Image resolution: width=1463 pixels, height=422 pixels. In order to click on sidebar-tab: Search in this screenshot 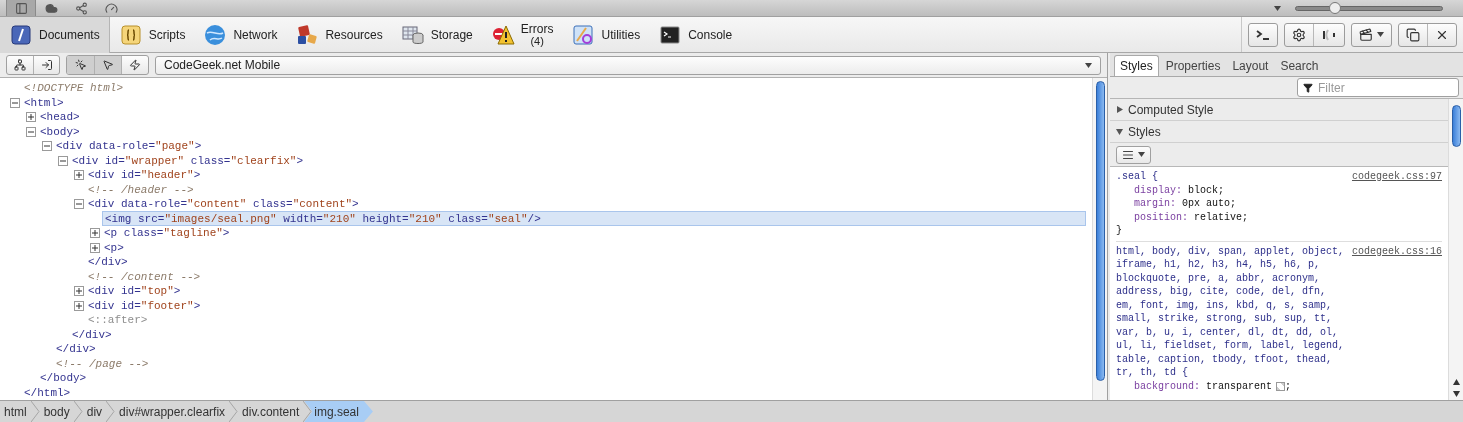, I will do `click(1299, 65)`.